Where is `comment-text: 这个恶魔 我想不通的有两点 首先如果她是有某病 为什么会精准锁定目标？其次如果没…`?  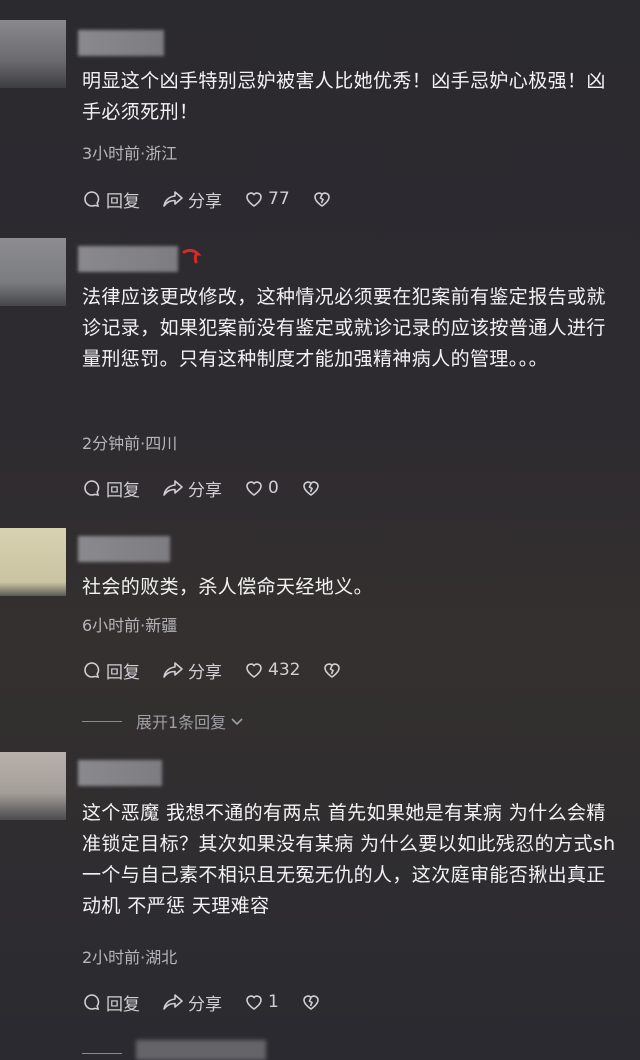
comment-text: 这个恶魔 我想不通的有两点 首先如果她是有某病 为什么会精准锁定目标？其次如果没… is located at coordinates (349, 859).